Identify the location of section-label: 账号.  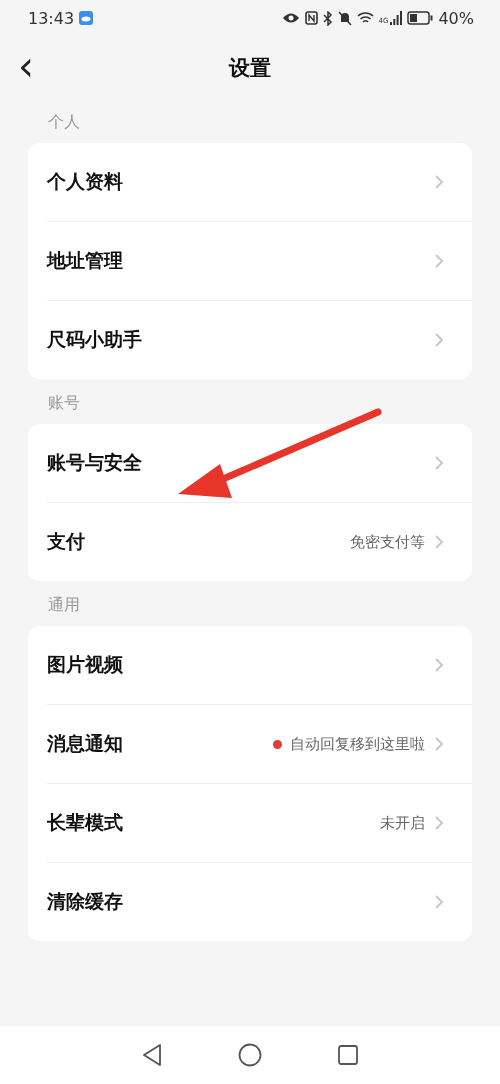
(64, 402).